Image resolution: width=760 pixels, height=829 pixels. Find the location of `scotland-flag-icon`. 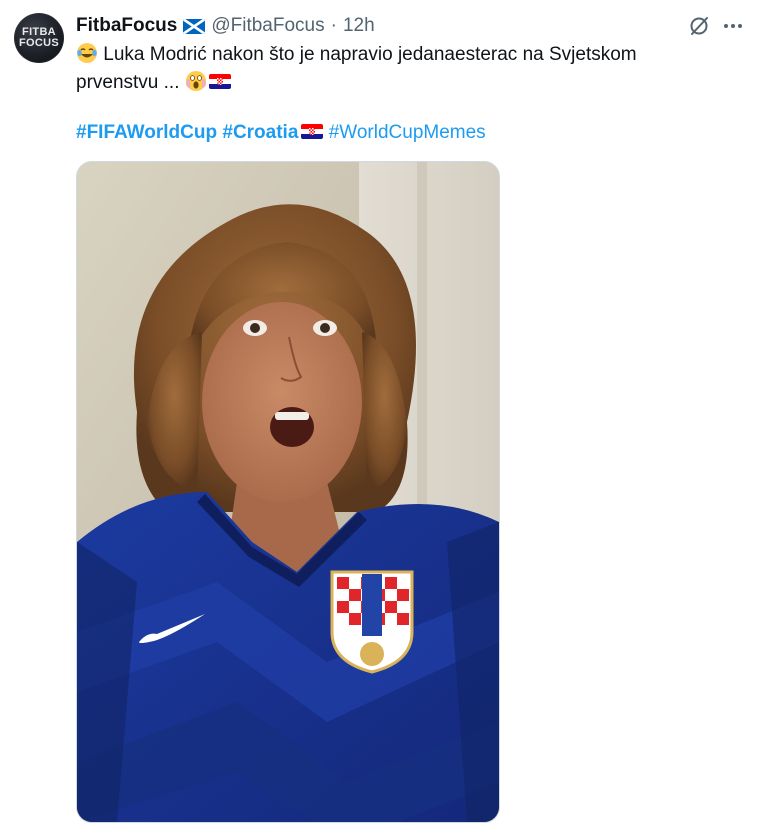

scotland-flag-icon is located at coordinates (194, 26).